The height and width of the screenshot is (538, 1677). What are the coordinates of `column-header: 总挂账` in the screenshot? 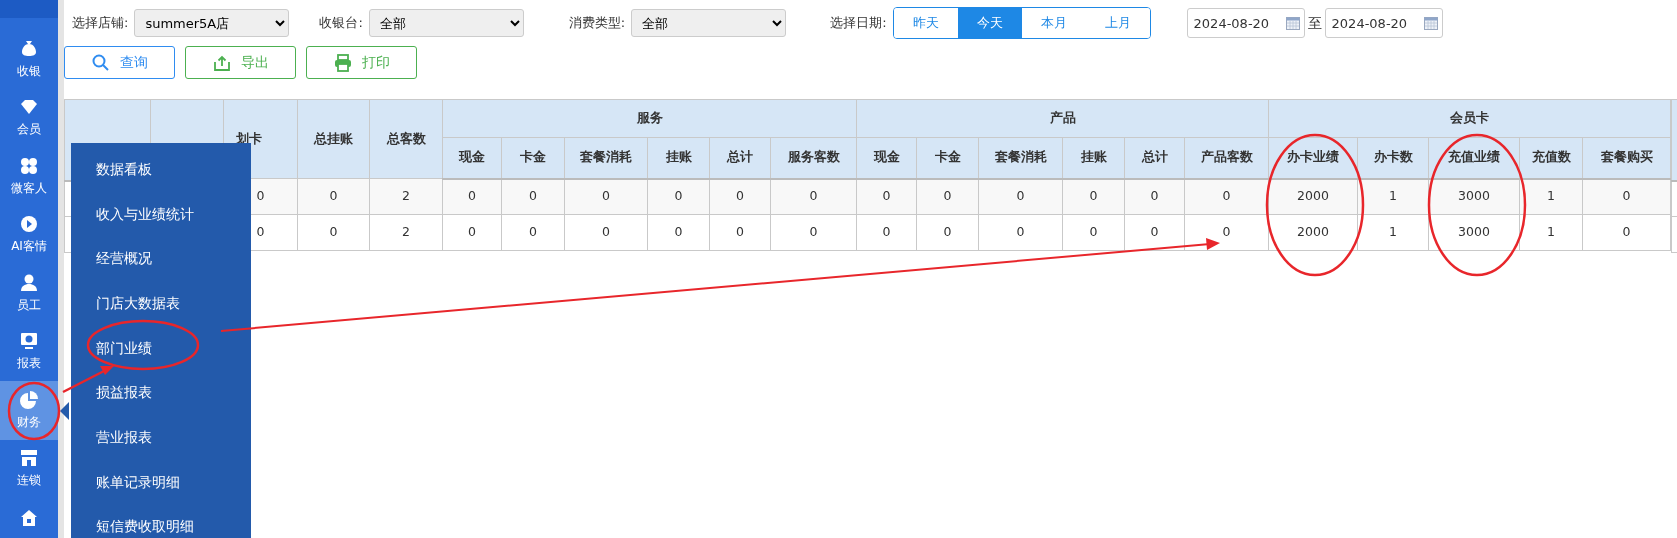 It's located at (333, 139).